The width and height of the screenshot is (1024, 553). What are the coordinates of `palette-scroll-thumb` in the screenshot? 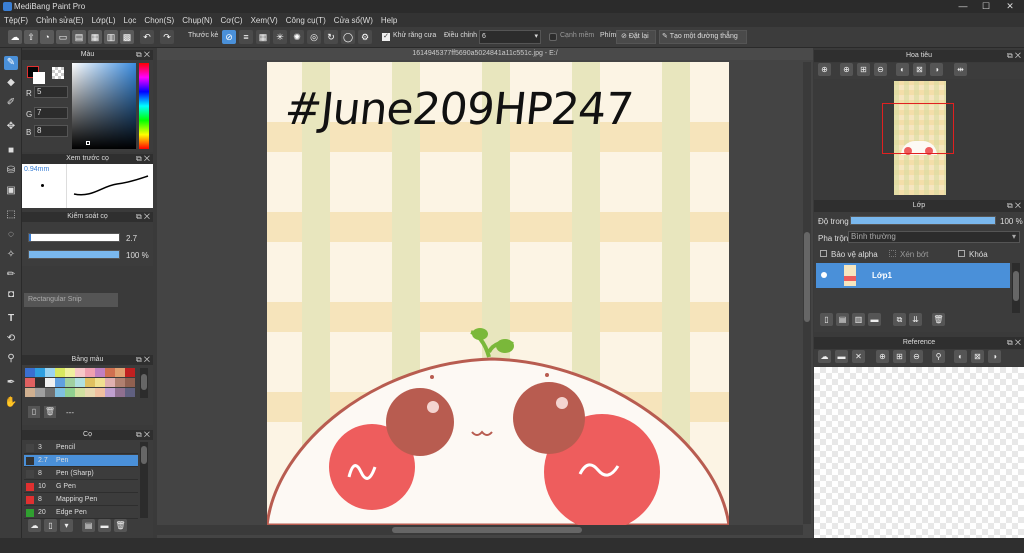 It's located at (144, 382).